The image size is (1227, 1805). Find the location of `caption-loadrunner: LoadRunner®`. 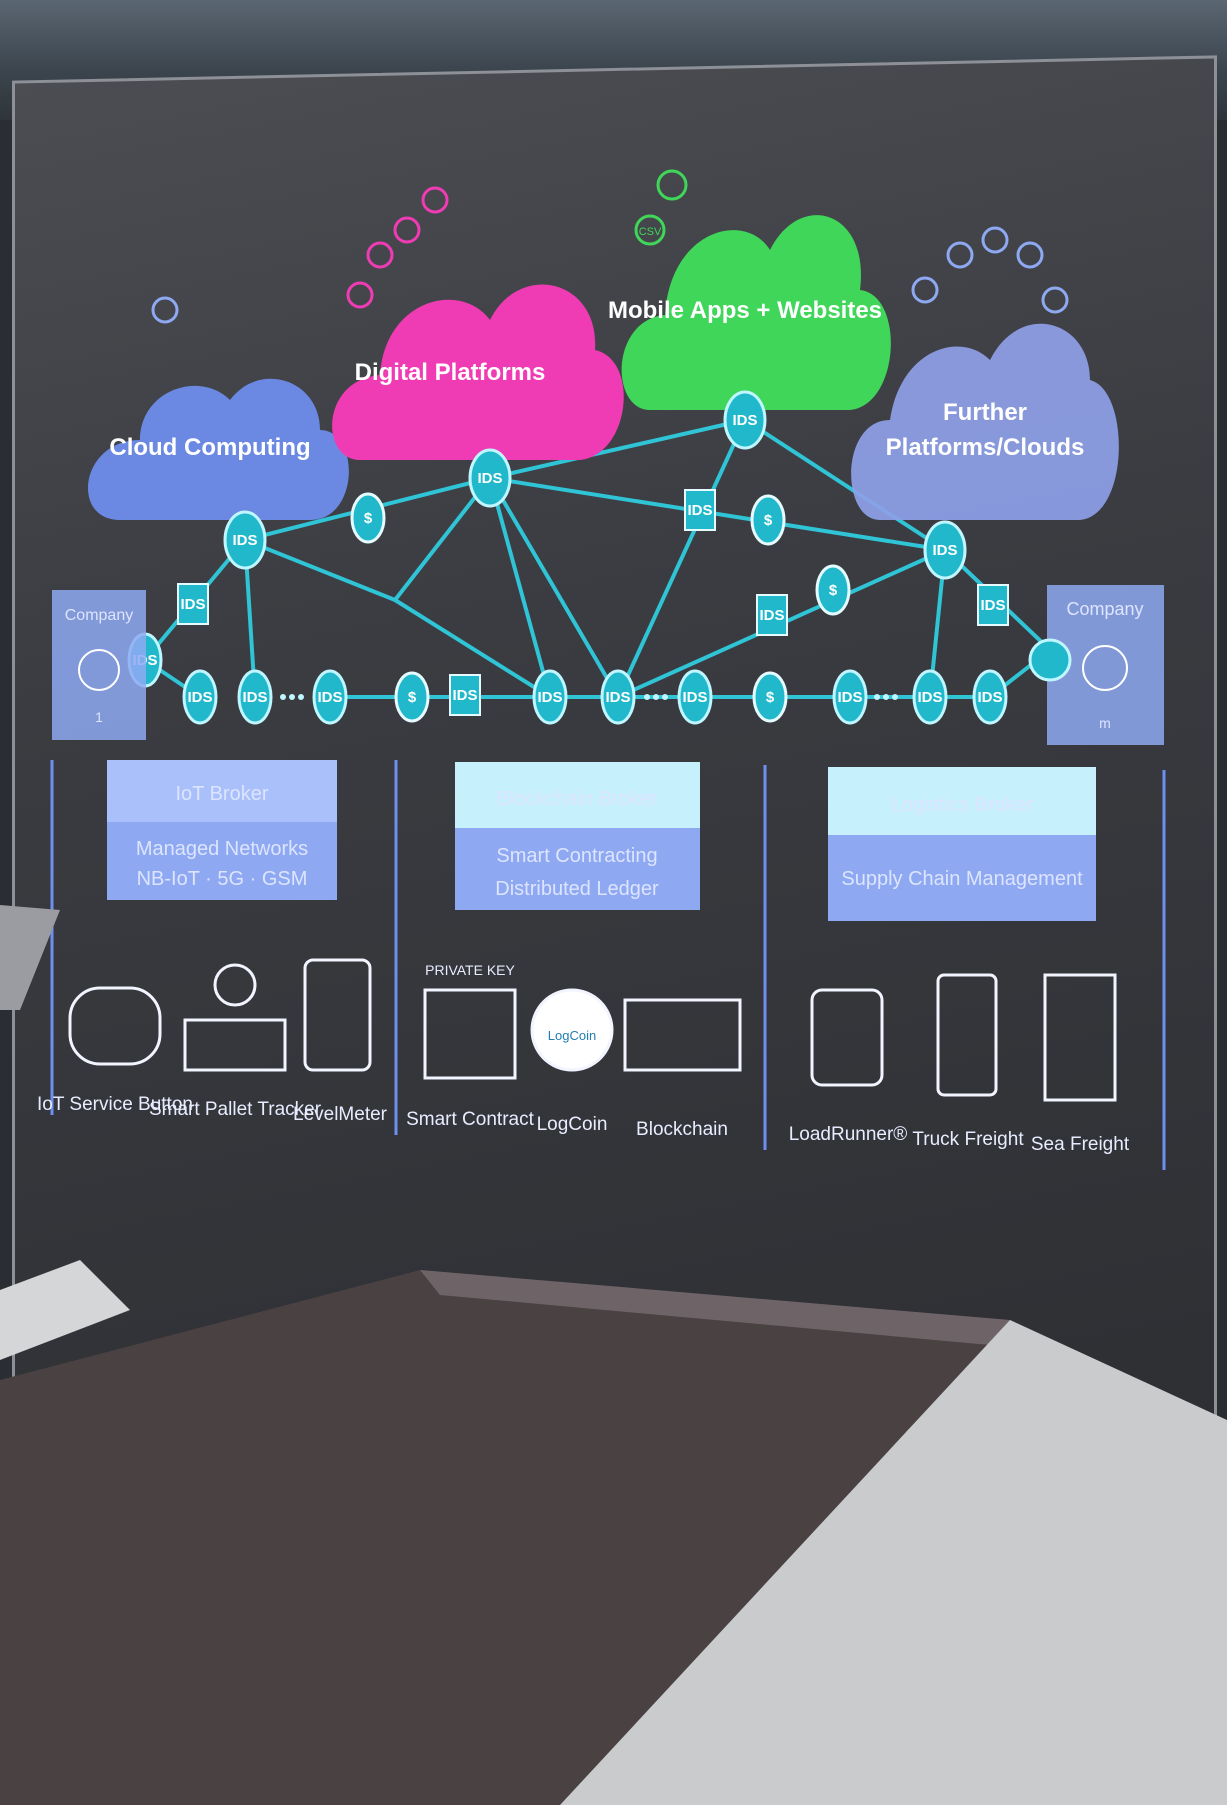

caption-loadrunner: LoadRunner® is located at coordinates (848, 1134).